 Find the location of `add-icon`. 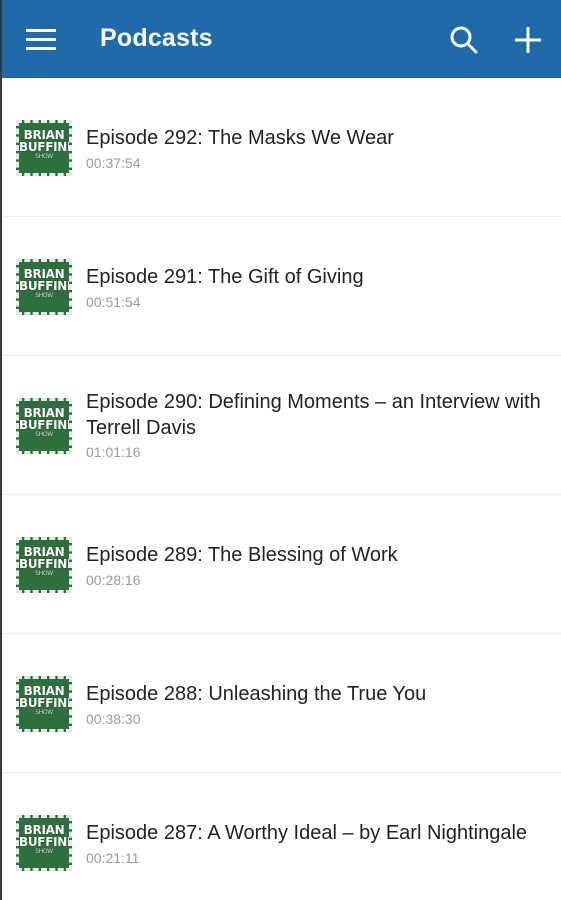

add-icon is located at coordinates (528, 40).